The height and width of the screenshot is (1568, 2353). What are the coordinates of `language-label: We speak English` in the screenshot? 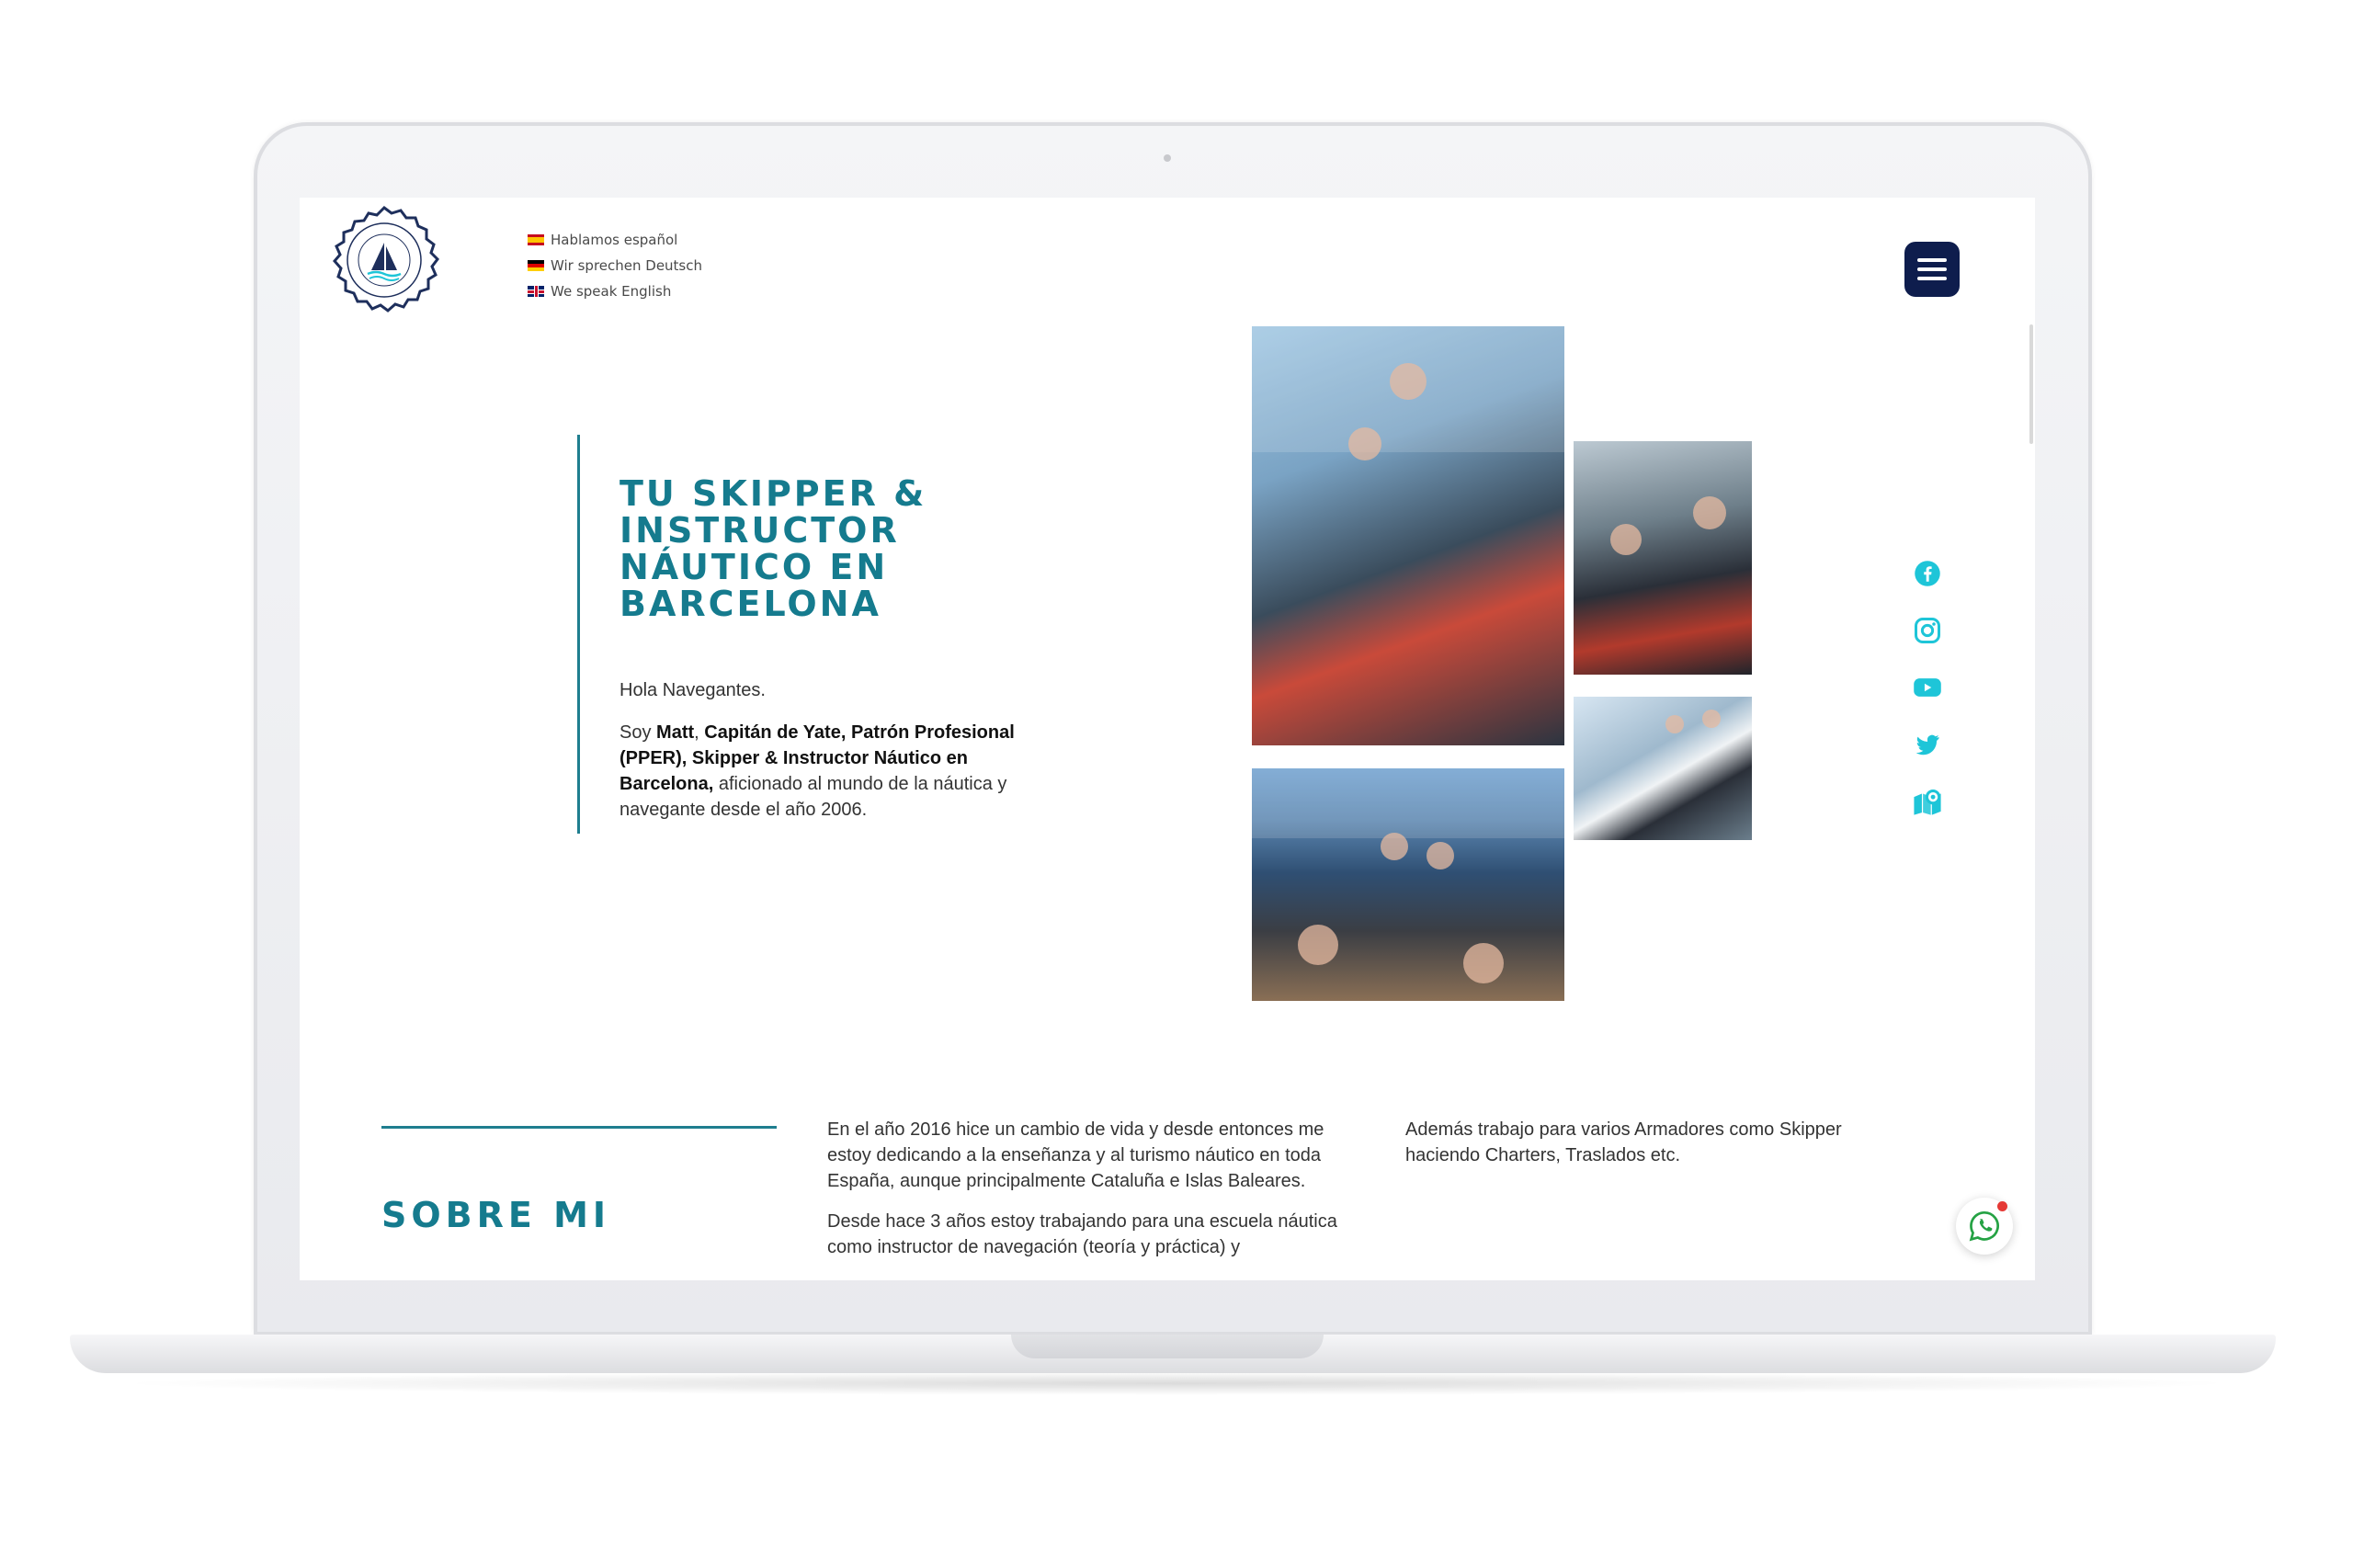 It's located at (611, 291).